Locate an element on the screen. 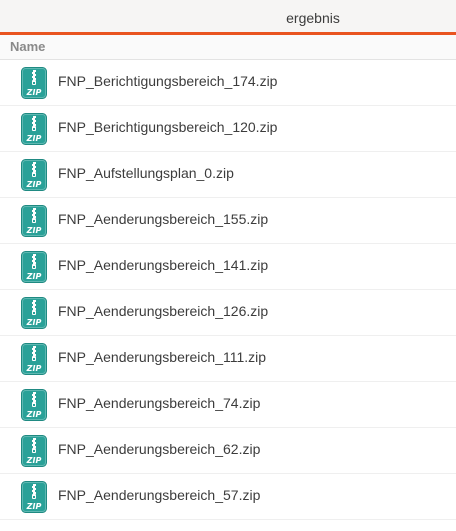  file-name: FNP_Aenderungsbereich_155.zip is located at coordinates (163, 219).